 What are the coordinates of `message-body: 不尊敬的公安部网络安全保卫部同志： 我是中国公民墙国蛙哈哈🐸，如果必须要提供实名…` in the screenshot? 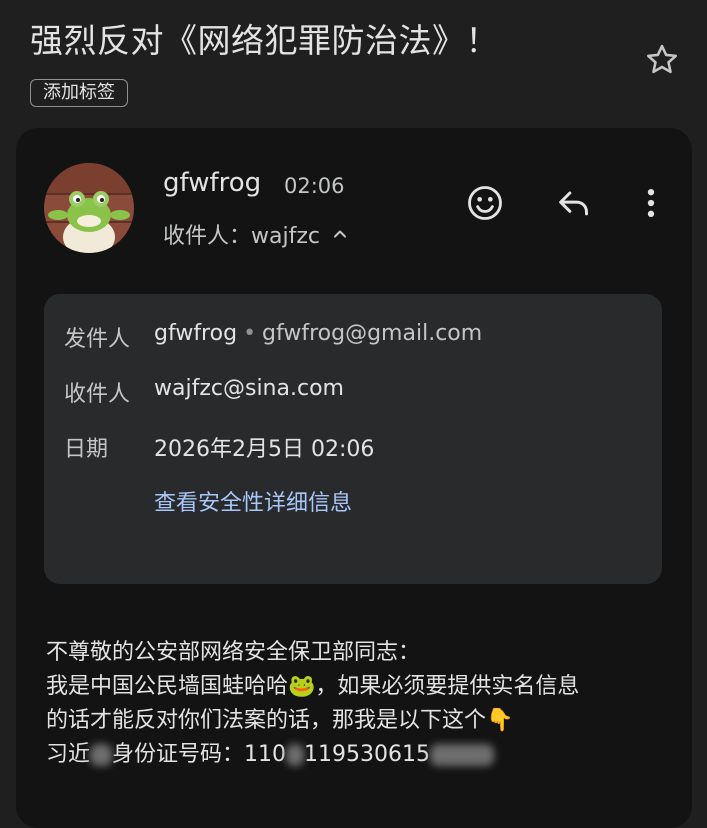 It's located at (366, 704).